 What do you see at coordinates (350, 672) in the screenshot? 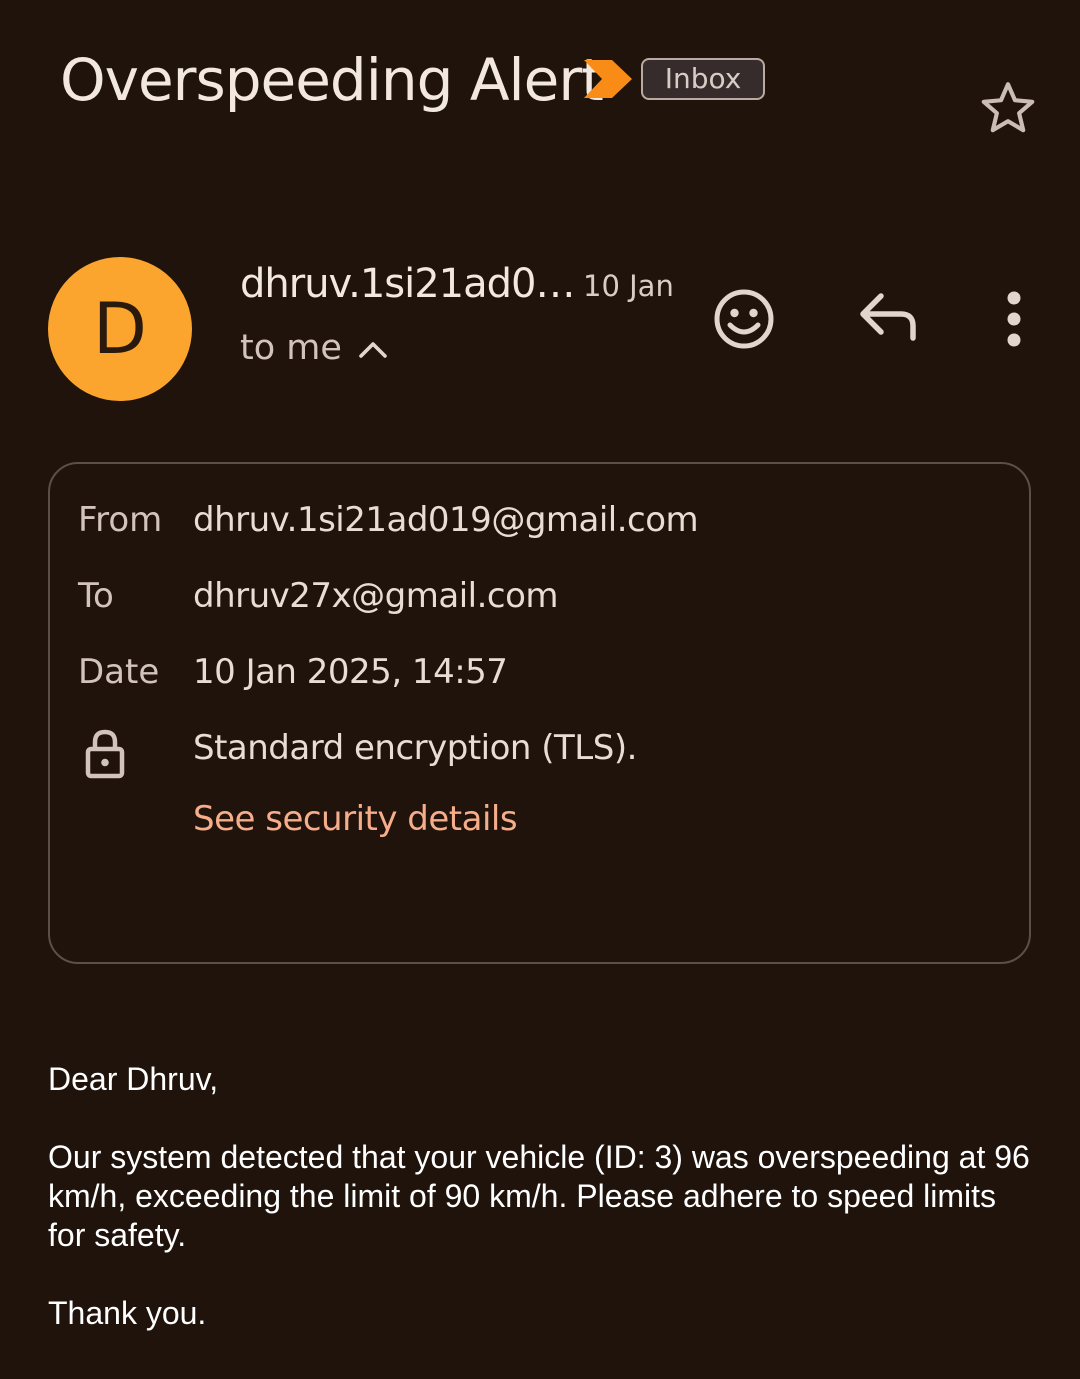
I see `date-value: 10 Jan 2025, 14:57` at bounding box center [350, 672].